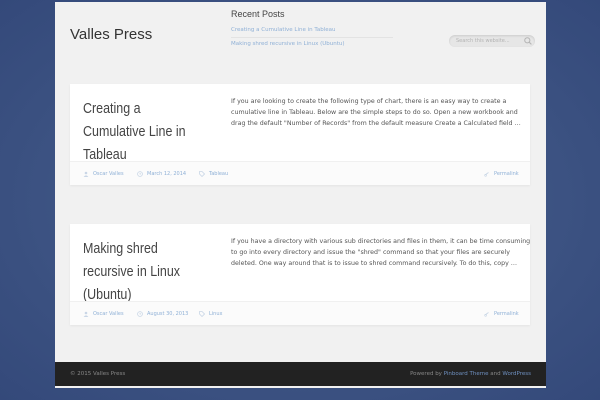 The height and width of the screenshot is (400, 600). What do you see at coordinates (312, 44) in the screenshot?
I see `recent-post-link: Making shred recursive in Linux (Ubuntu)` at bounding box center [312, 44].